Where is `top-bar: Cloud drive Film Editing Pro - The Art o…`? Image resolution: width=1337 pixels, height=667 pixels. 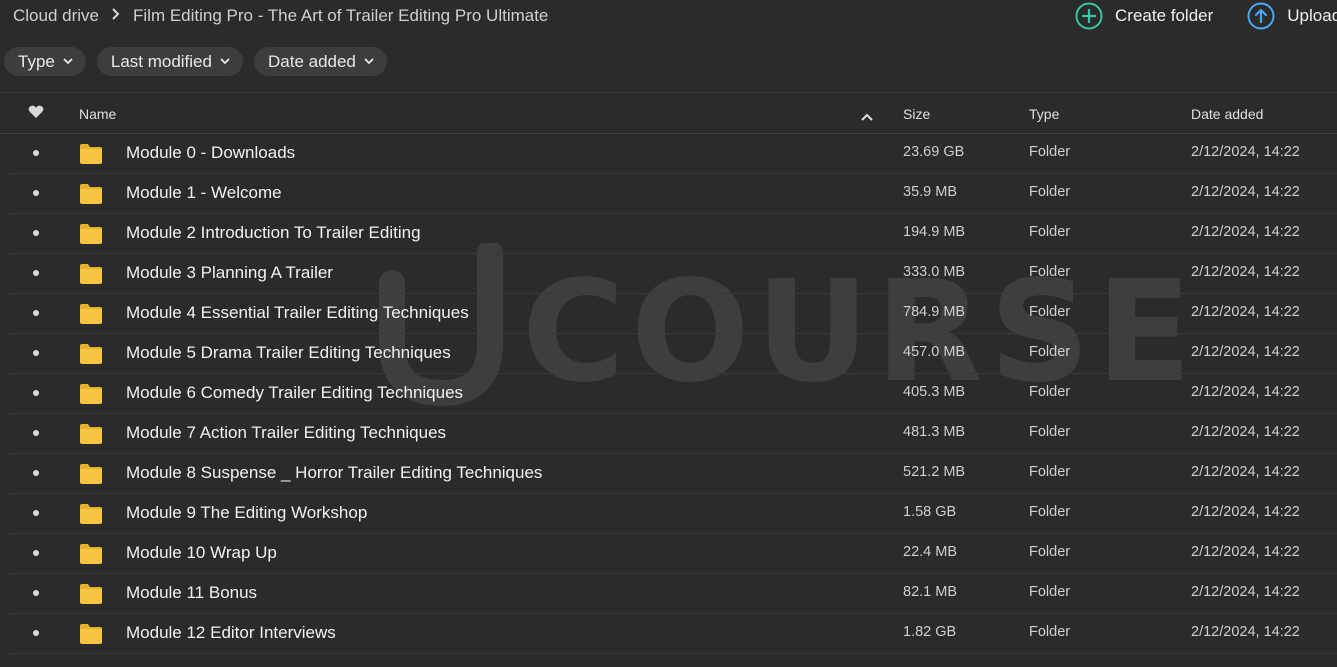
top-bar: Cloud drive Film Editing Pro - The Art o… is located at coordinates (668, 17).